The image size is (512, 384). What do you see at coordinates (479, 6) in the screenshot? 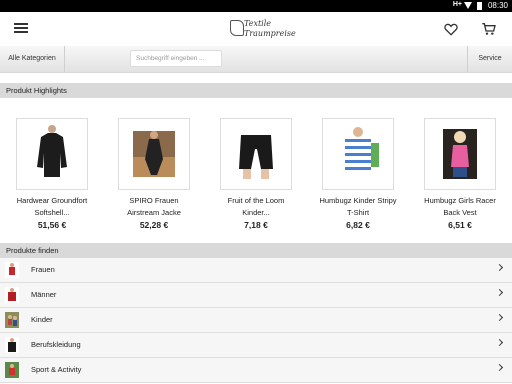
I see `battery-icon` at bounding box center [479, 6].